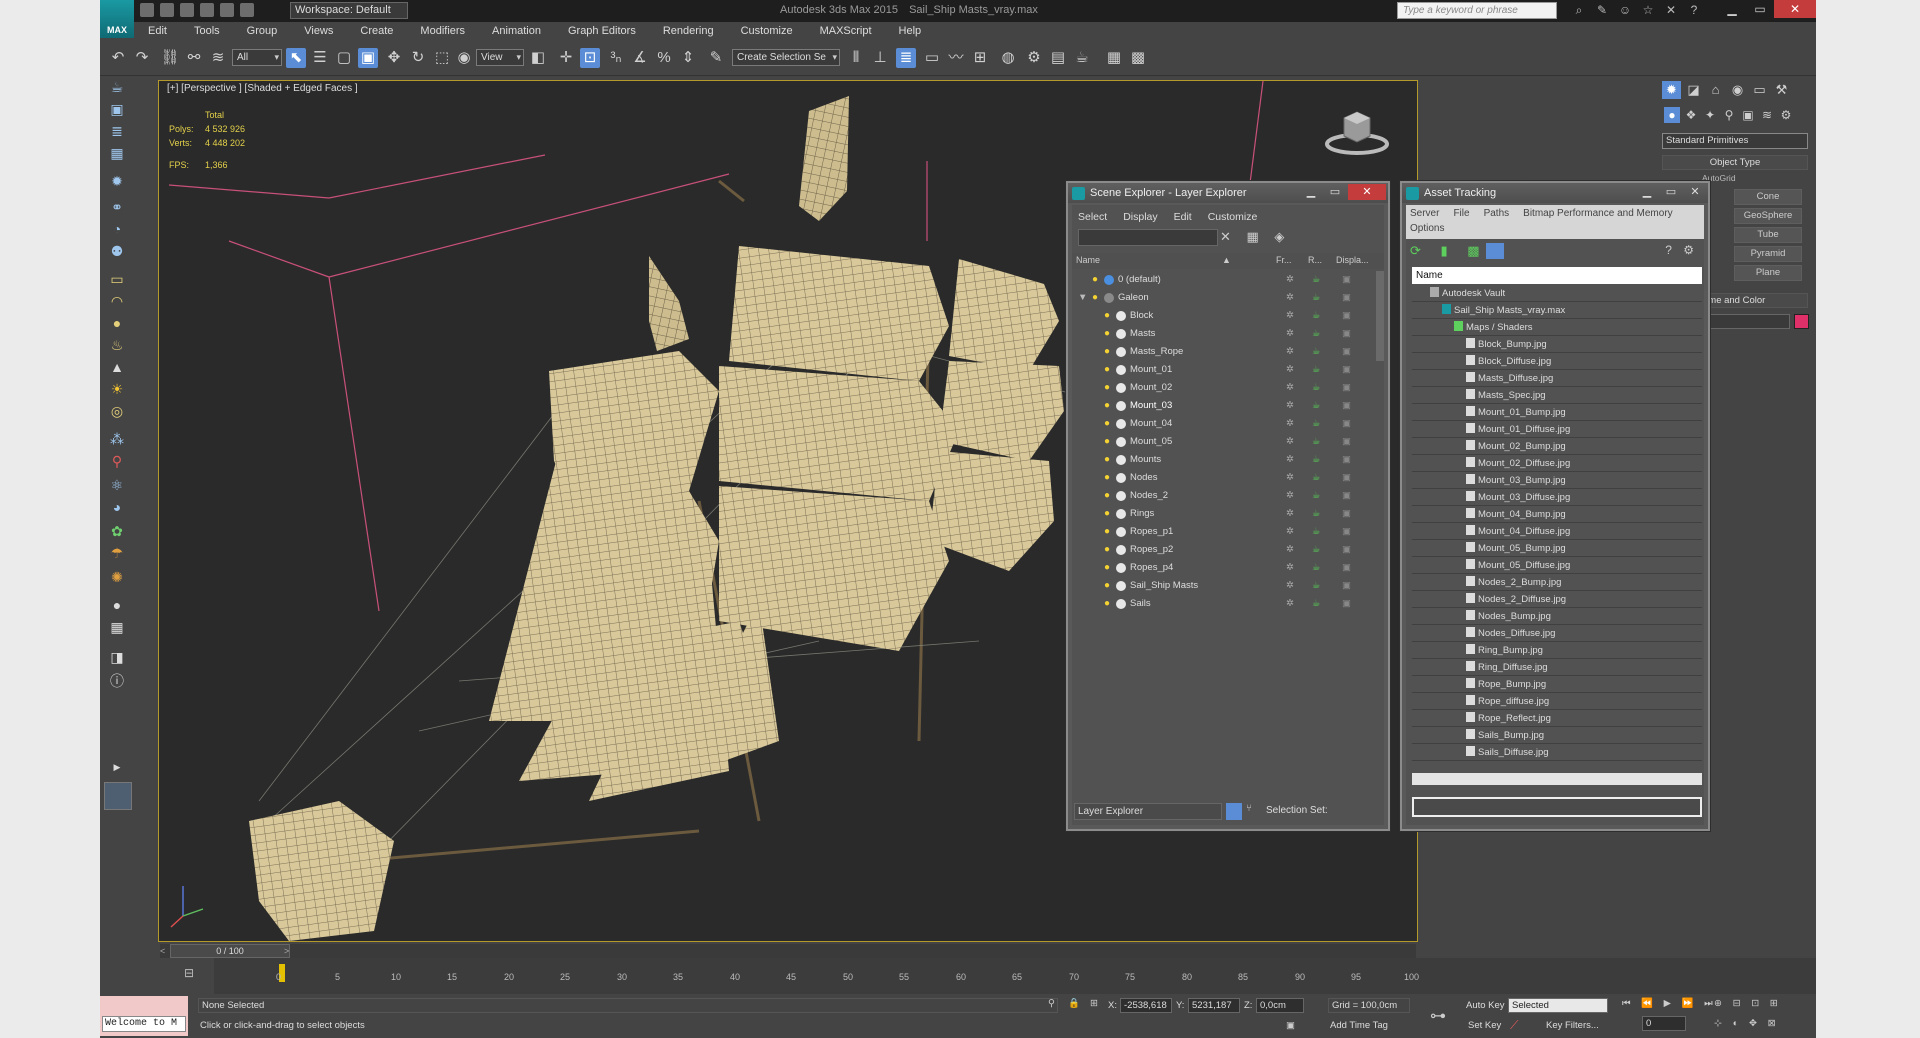  I want to click on systems-icon: ⚙, so click(1786, 115).